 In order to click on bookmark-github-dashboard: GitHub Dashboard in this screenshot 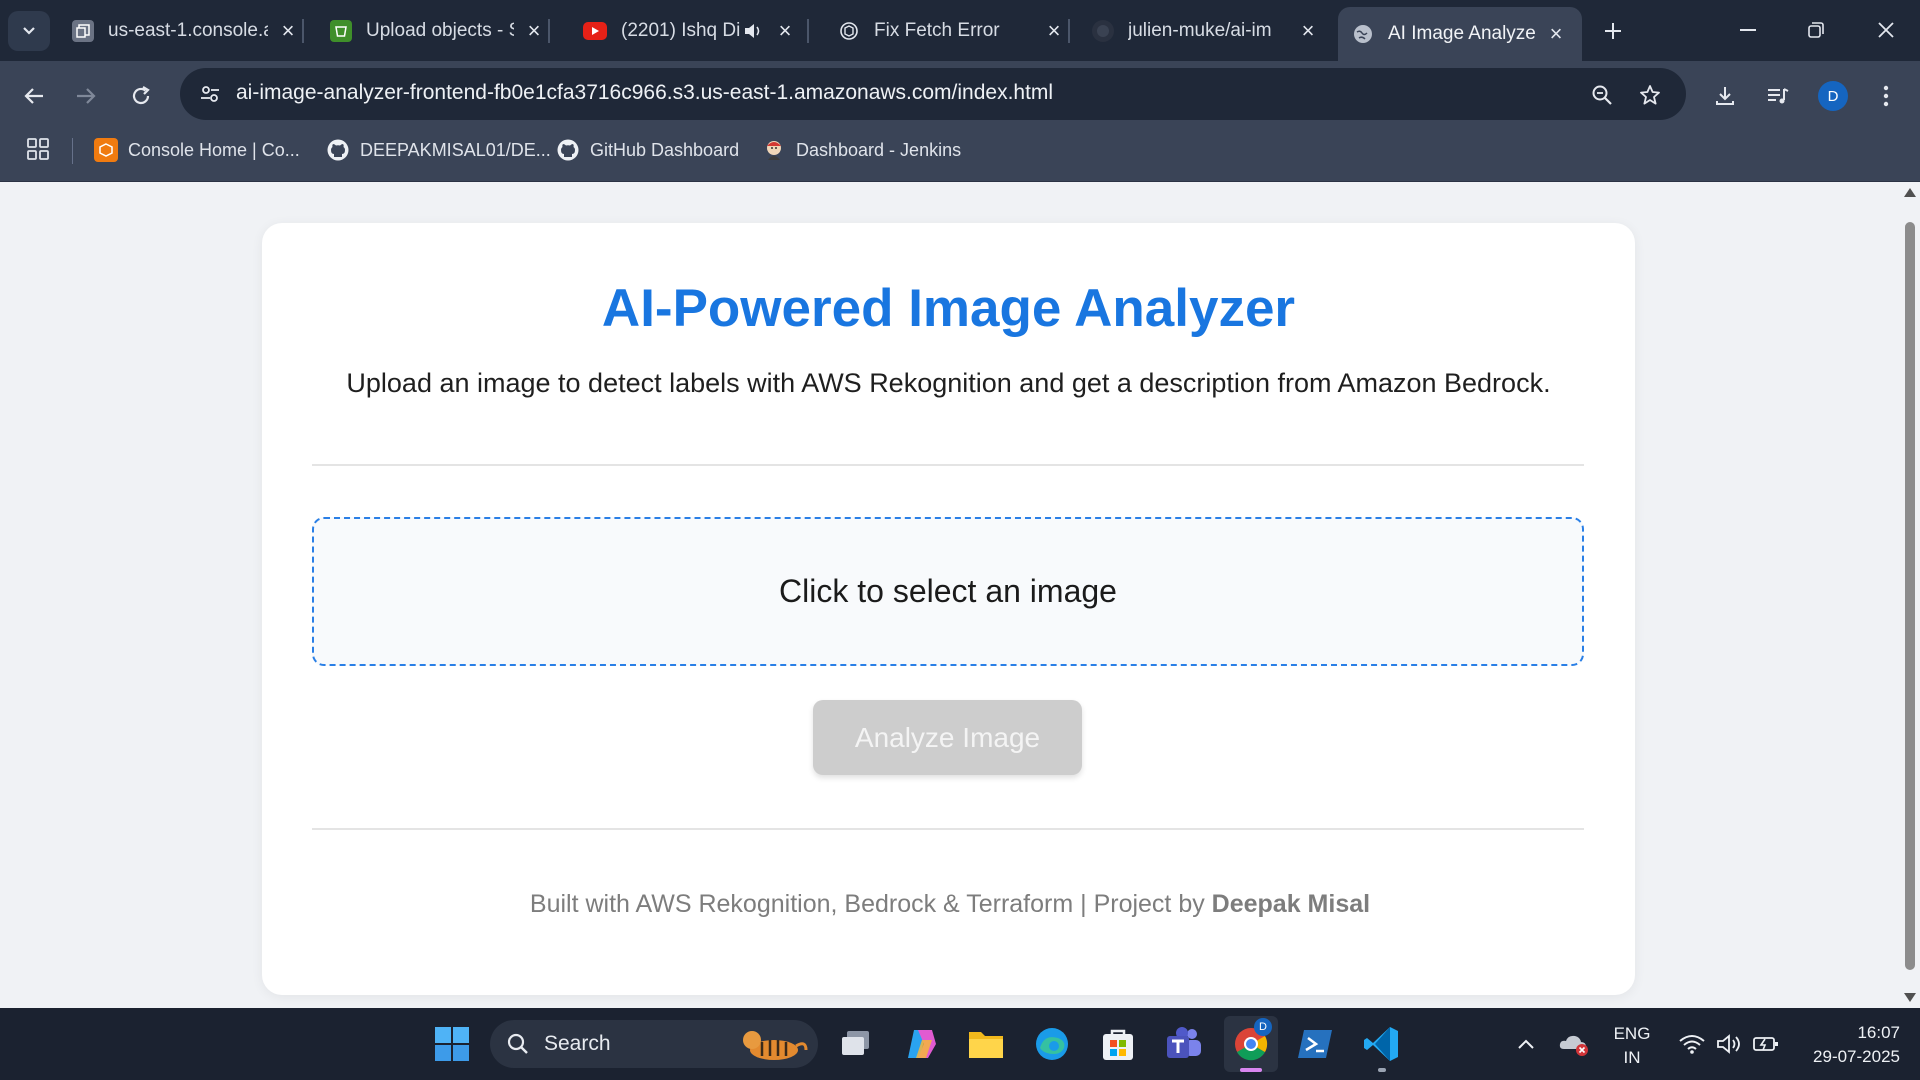, I will do `click(647, 150)`.